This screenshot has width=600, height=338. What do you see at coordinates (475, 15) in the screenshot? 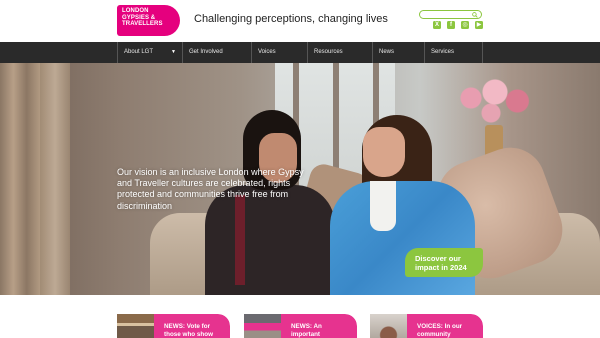
I see `search-icon` at bounding box center [475, 15].